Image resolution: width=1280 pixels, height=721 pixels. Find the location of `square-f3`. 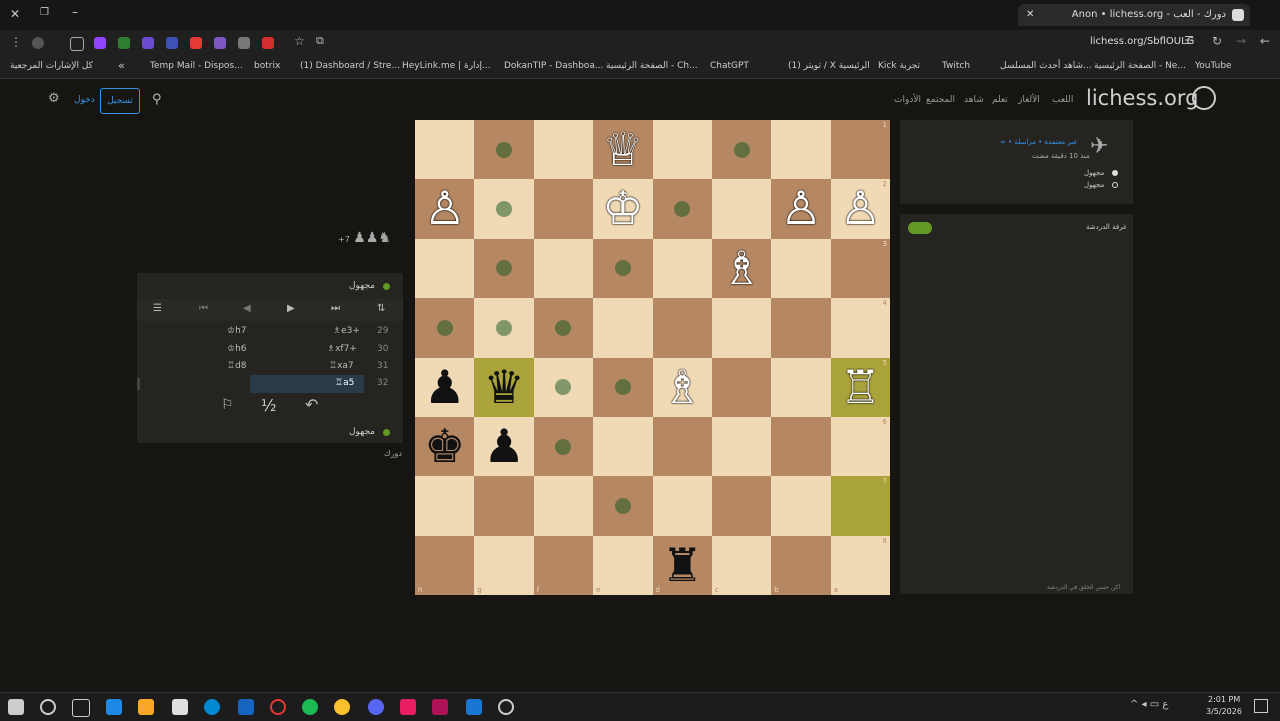

square-f3 is located at coordinates (563, 268).